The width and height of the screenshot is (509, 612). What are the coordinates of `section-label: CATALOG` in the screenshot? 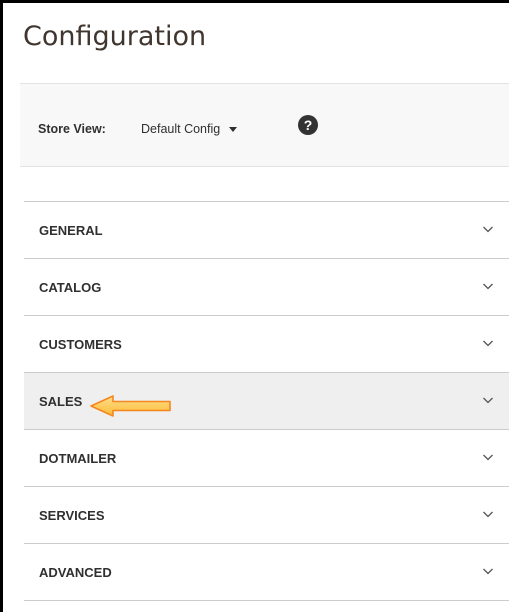 It's located at (70, 287).